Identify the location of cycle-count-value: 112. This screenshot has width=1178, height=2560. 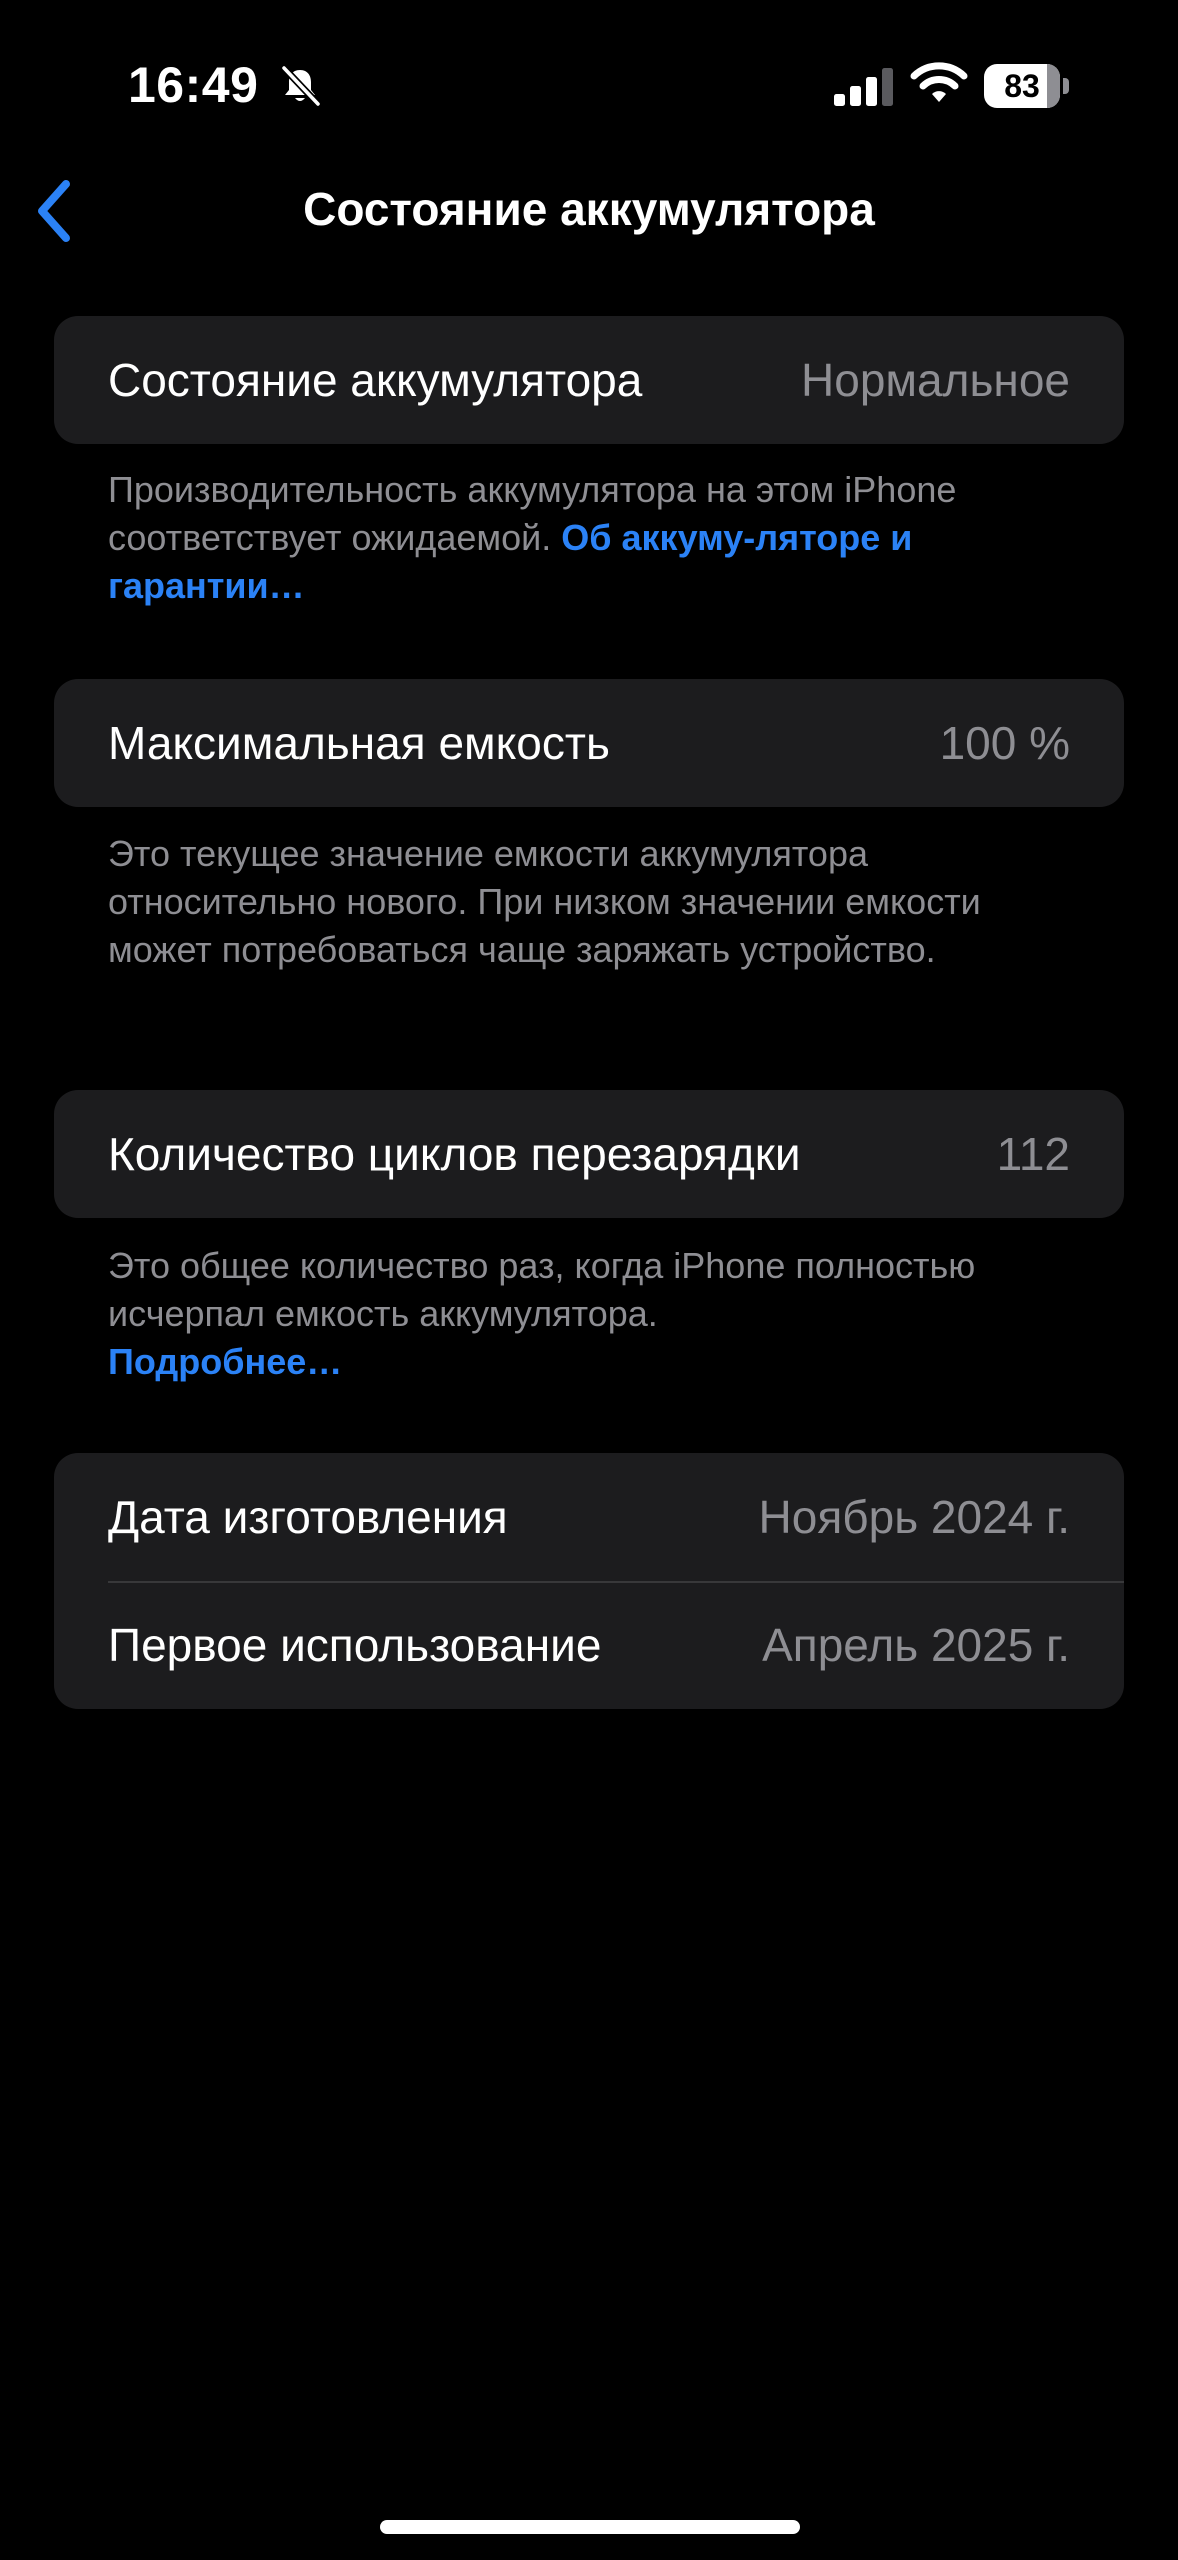
(1033, 1154).